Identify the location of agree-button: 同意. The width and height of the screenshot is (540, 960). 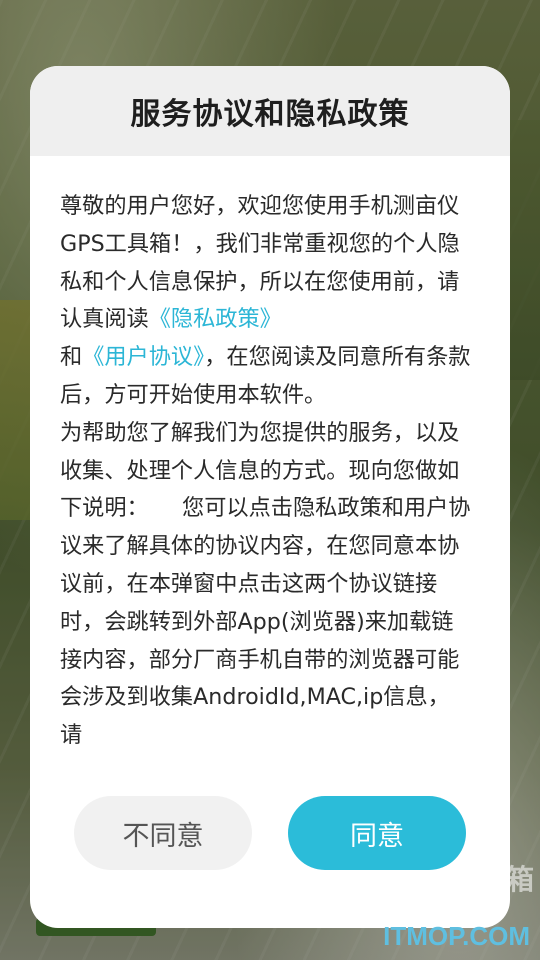
(377, 833).